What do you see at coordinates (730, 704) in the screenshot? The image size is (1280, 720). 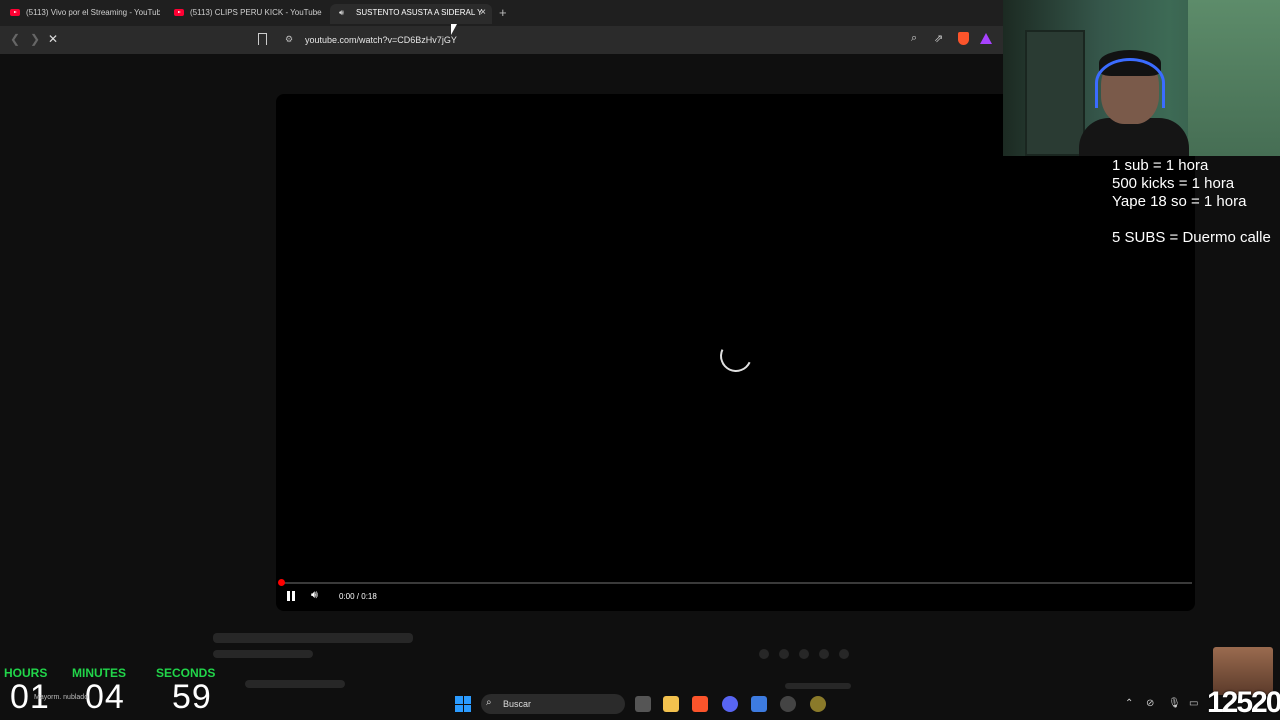 I see `discord-icon` at bounding box center [730, 704].